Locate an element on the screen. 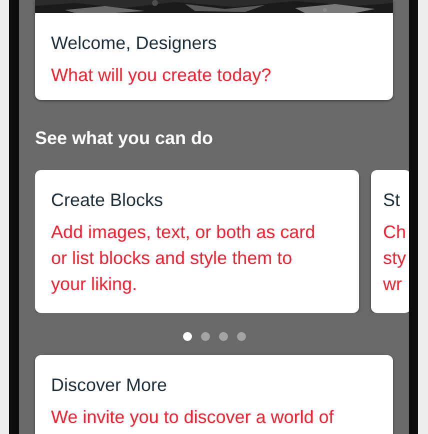 The image size is (428, 434). card-title: Welcome, Designers is located at coordinates (134, 43).